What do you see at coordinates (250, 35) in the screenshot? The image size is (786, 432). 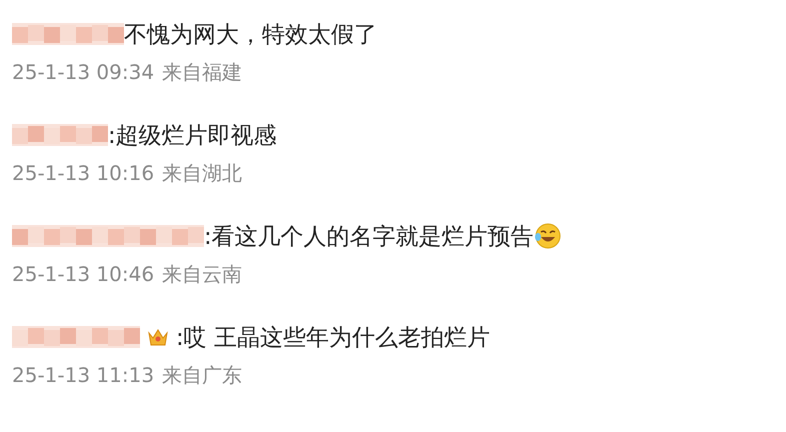 I see `comment-text: 不愧为网大，特效太假了` at bounding box center [250, 35].